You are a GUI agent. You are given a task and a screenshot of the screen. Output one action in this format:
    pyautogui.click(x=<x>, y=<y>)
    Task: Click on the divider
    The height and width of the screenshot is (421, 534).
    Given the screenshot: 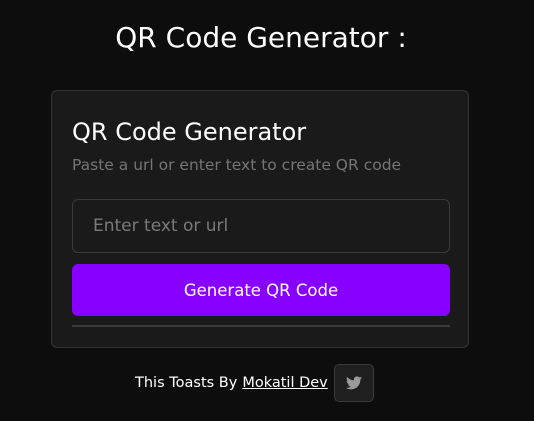 What is the action you would take?
    pyautogui.click(x=261, y=326)
    